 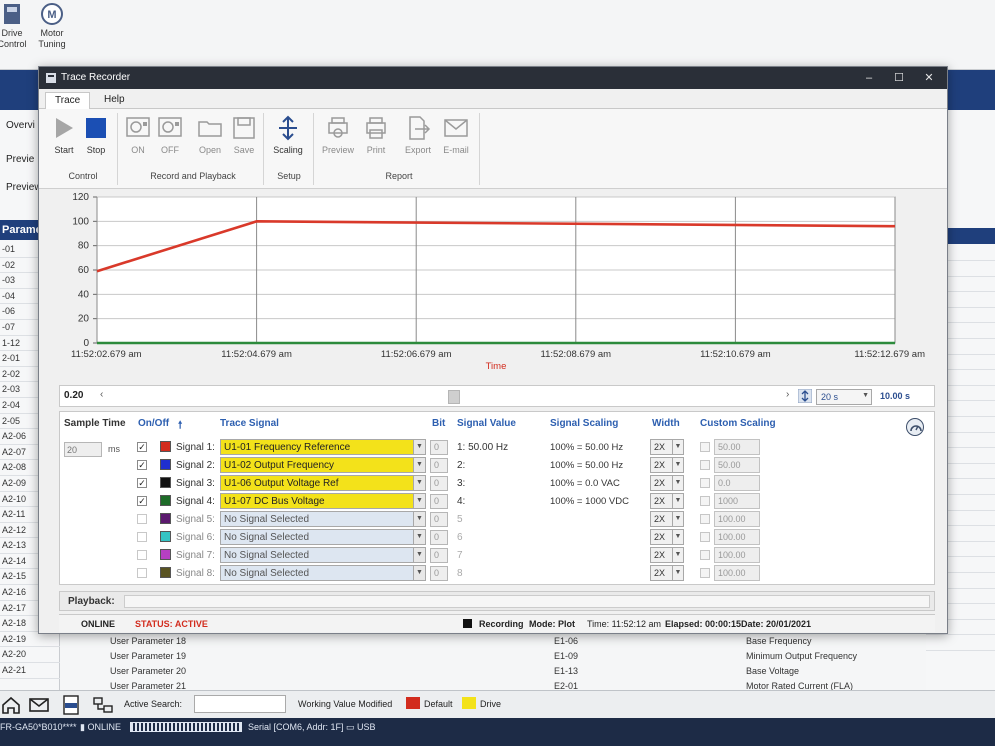 What do you see at coordinates (899, 78) in the screenshot?
I see `maximize-button: ☐` at bounding box center [899, 78].